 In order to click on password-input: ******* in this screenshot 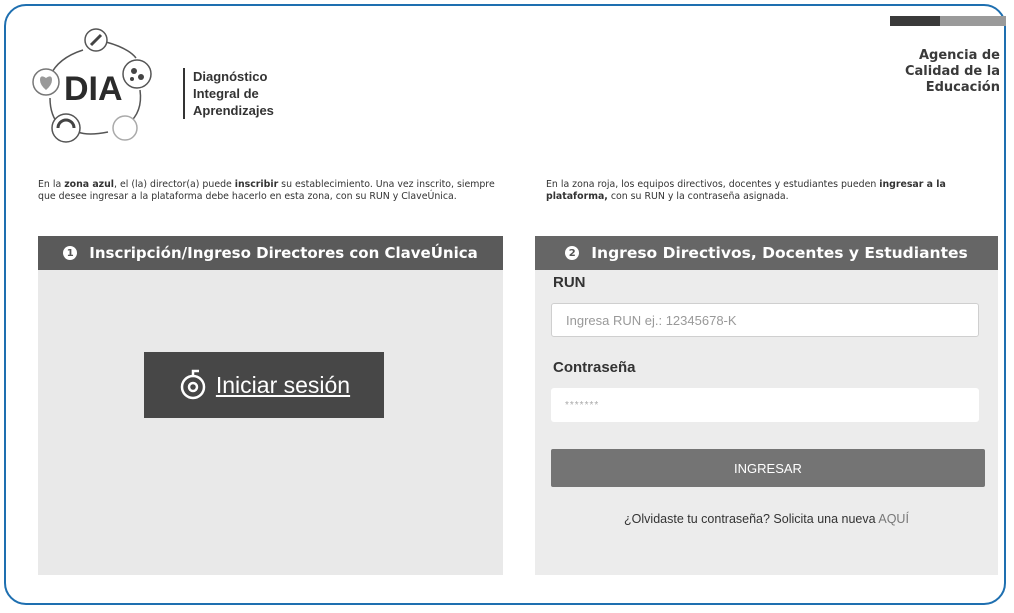, I will do `click(765, 405)`.